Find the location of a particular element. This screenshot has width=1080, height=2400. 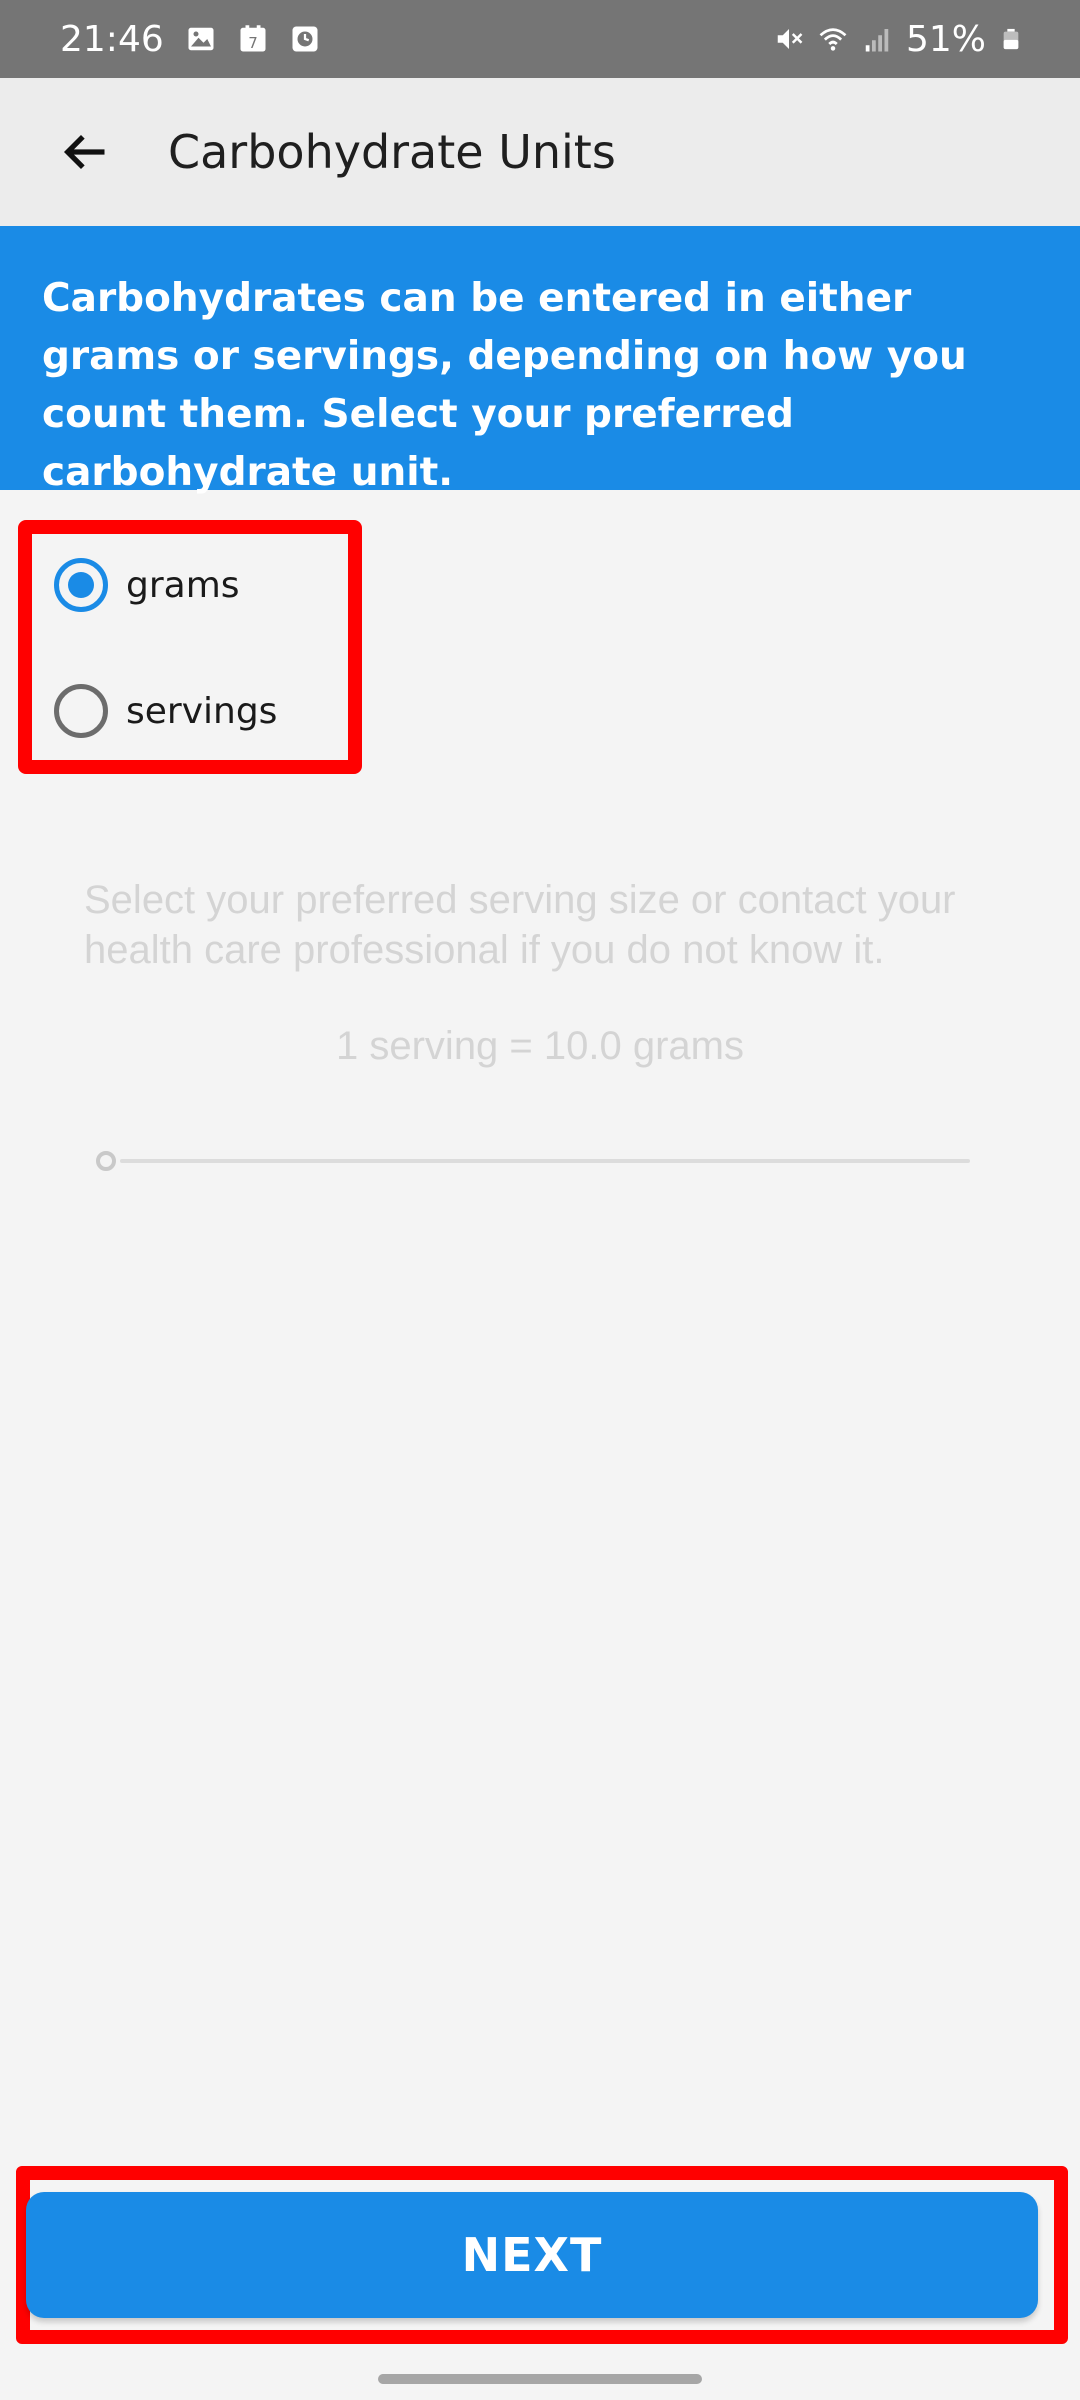

serving-size-value: 1 serving = 10.0 grams is located at coordinates (540, 1046).